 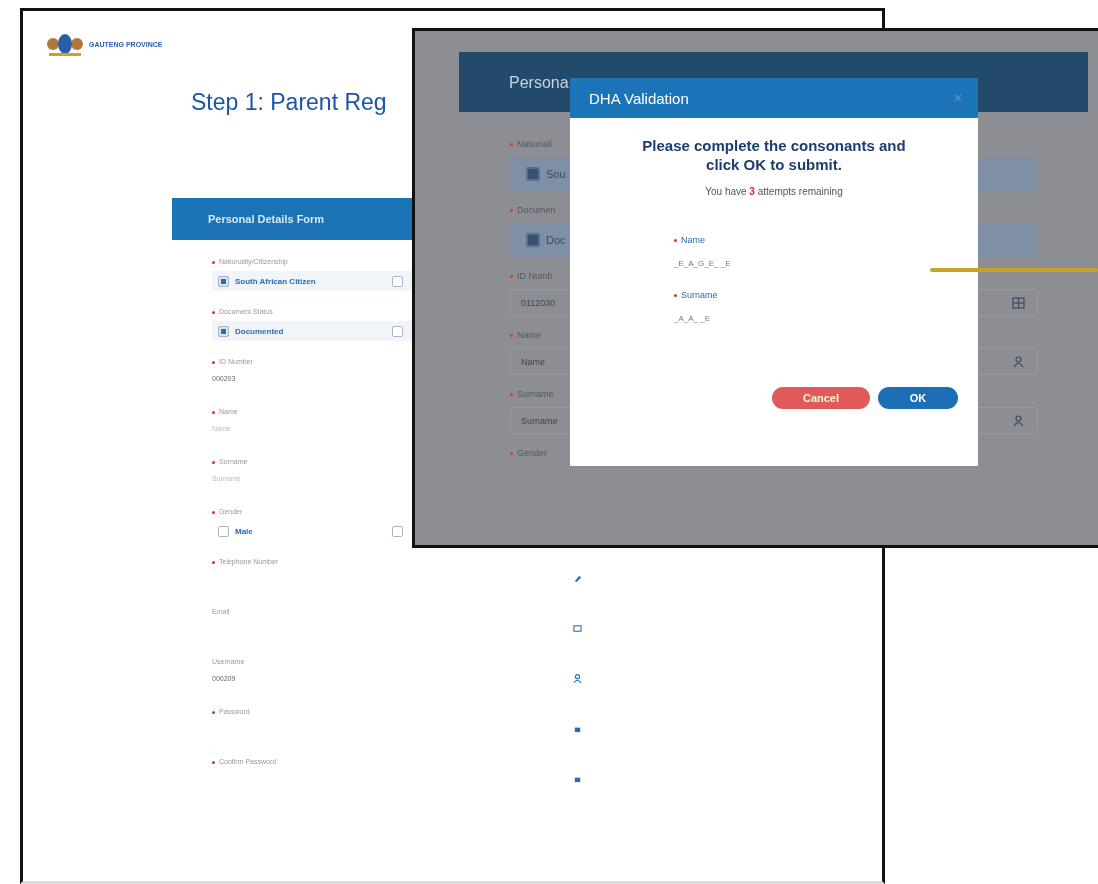 I want to click on page-title: Step 1: Parent Reg, so click(x=289, y=102).